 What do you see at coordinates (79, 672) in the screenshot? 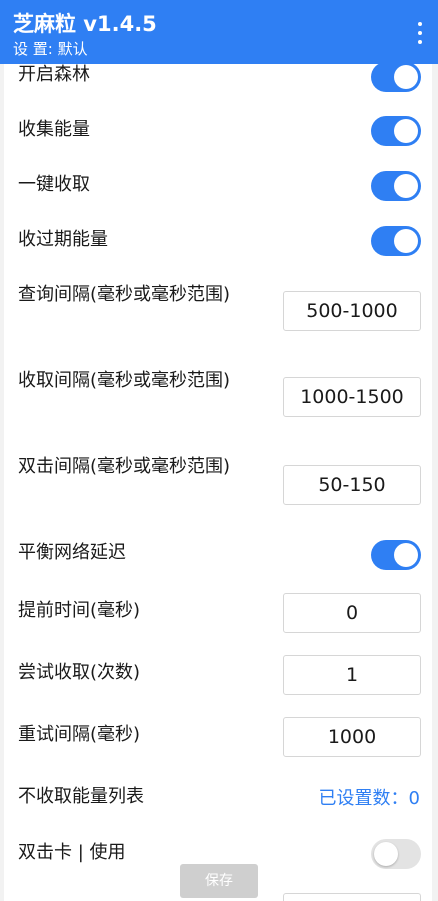
I see `setting-label: 尝试收取(次数)` at bounding box center [79, 672].